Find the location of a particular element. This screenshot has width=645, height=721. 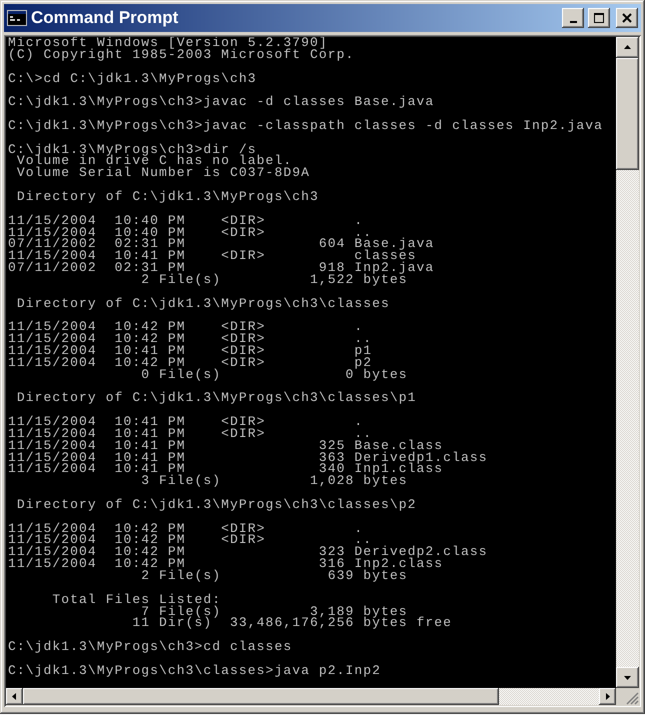

console-line: 7 File(s) 3,189 bytes is located at coordinates (274, 612).